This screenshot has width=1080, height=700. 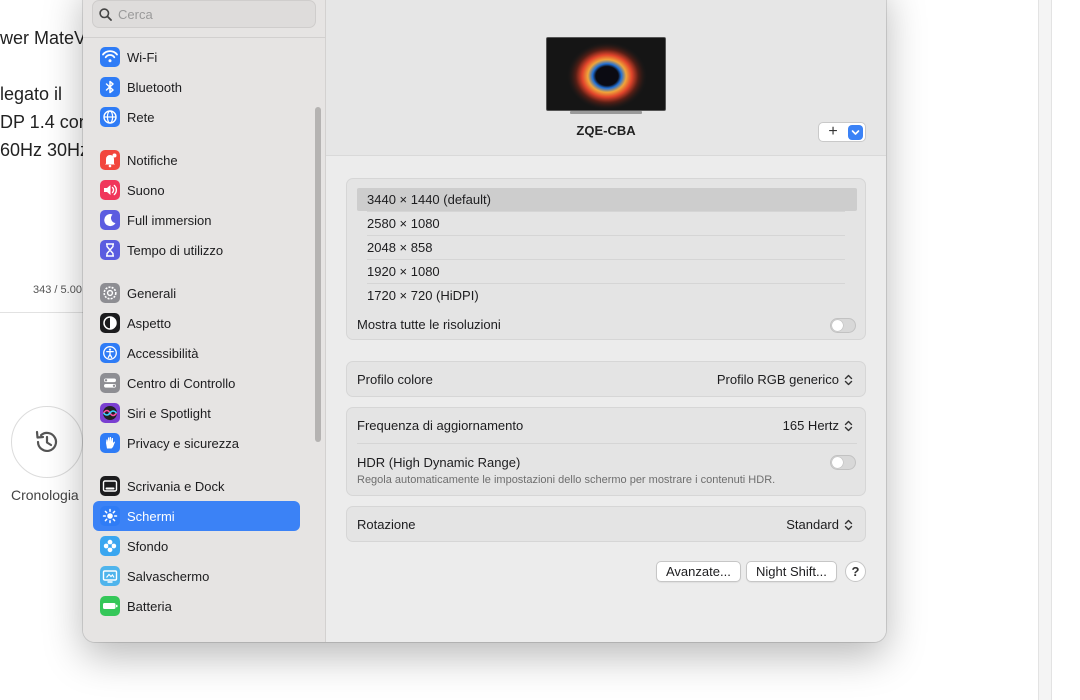 I want to click on flower-icon, so click(x=110, y=546).